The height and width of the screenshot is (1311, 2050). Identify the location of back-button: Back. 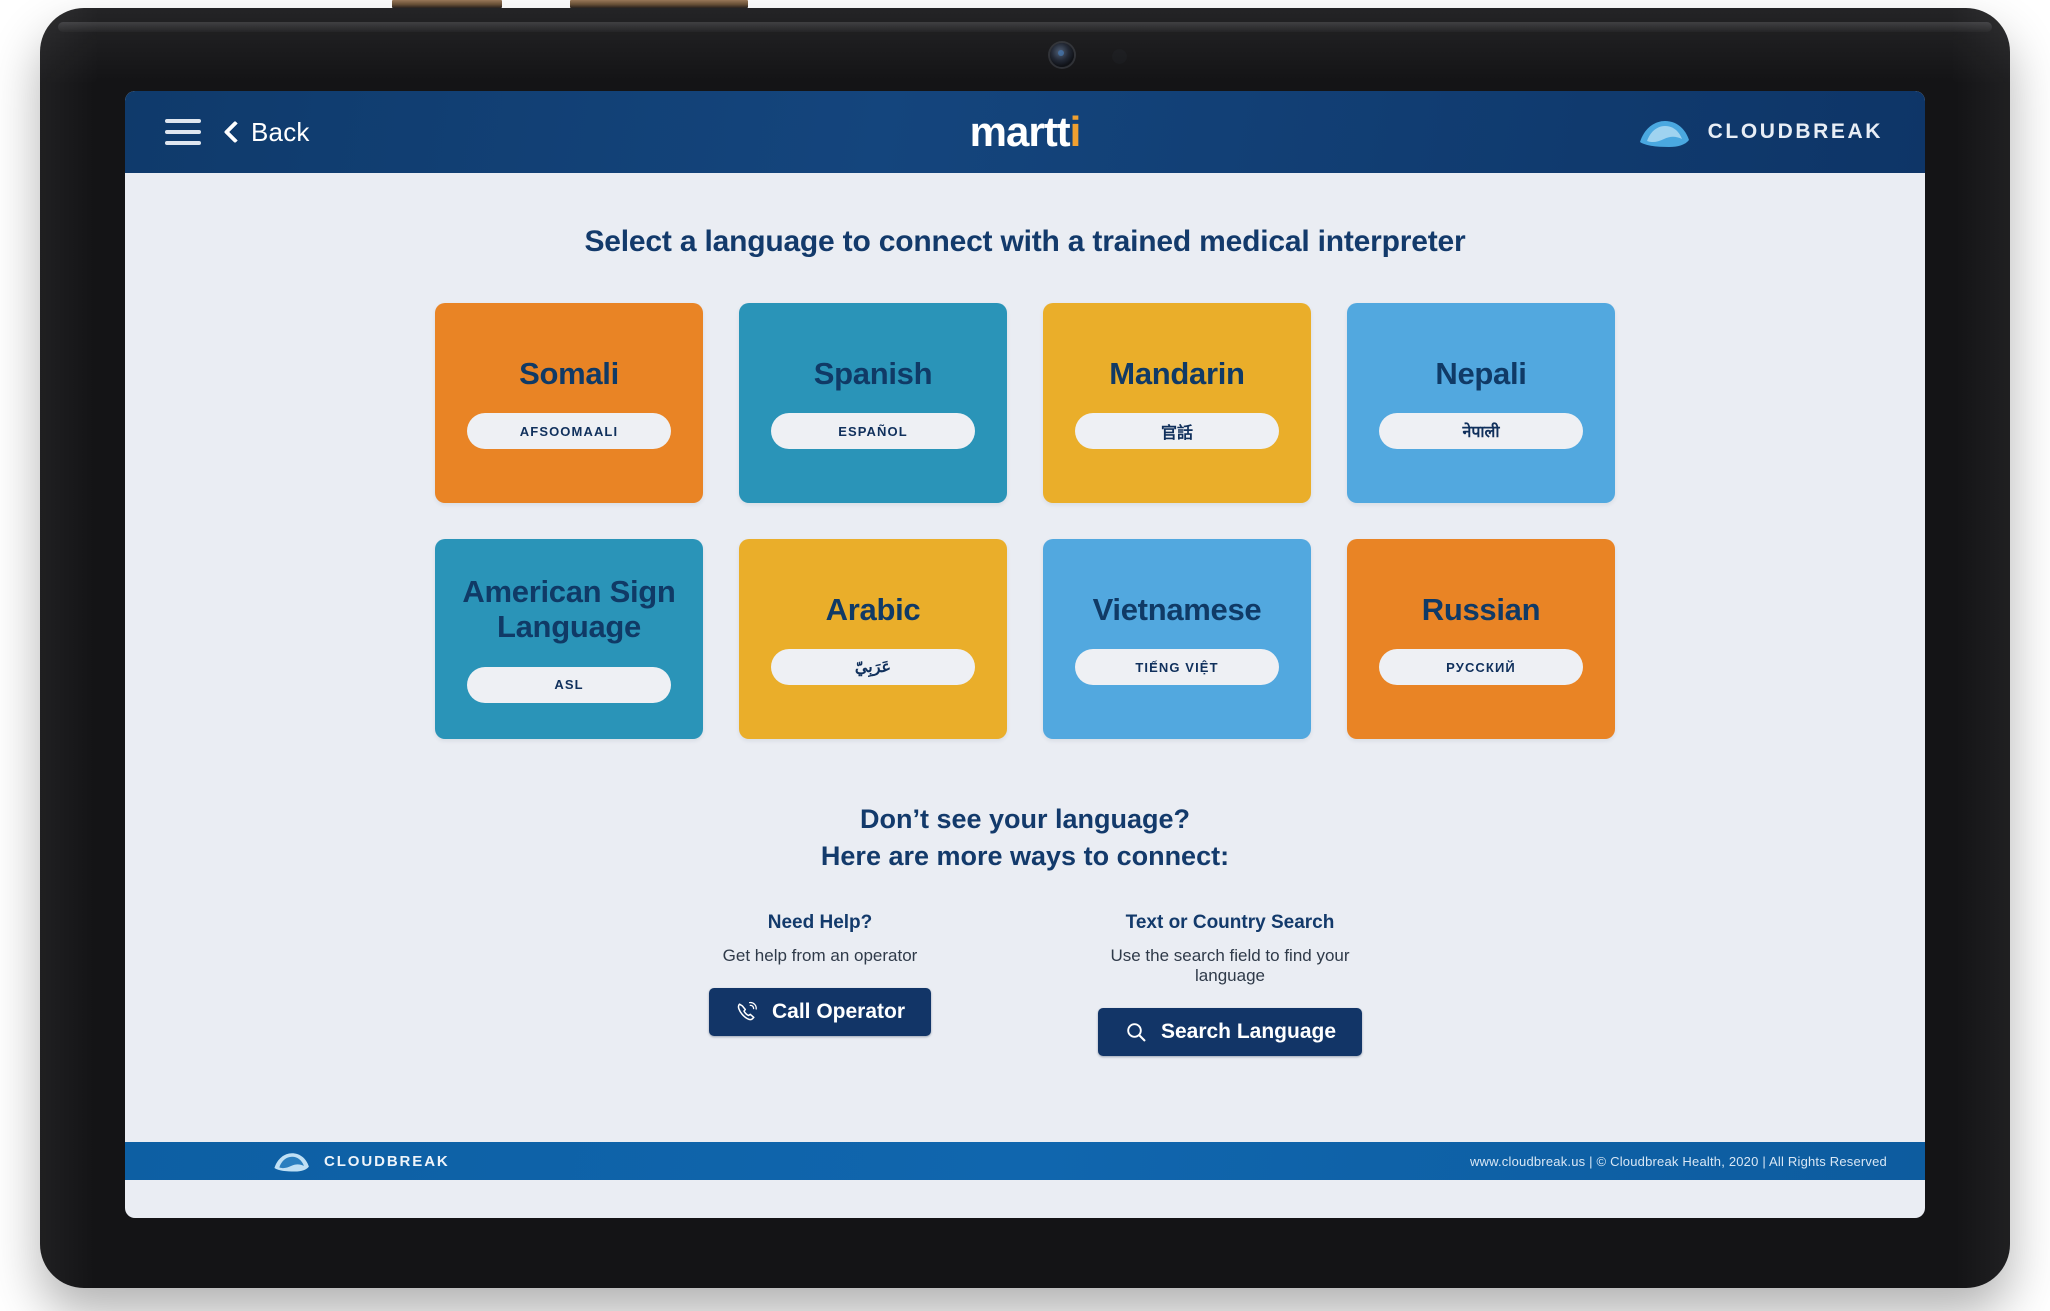
(266, 132).